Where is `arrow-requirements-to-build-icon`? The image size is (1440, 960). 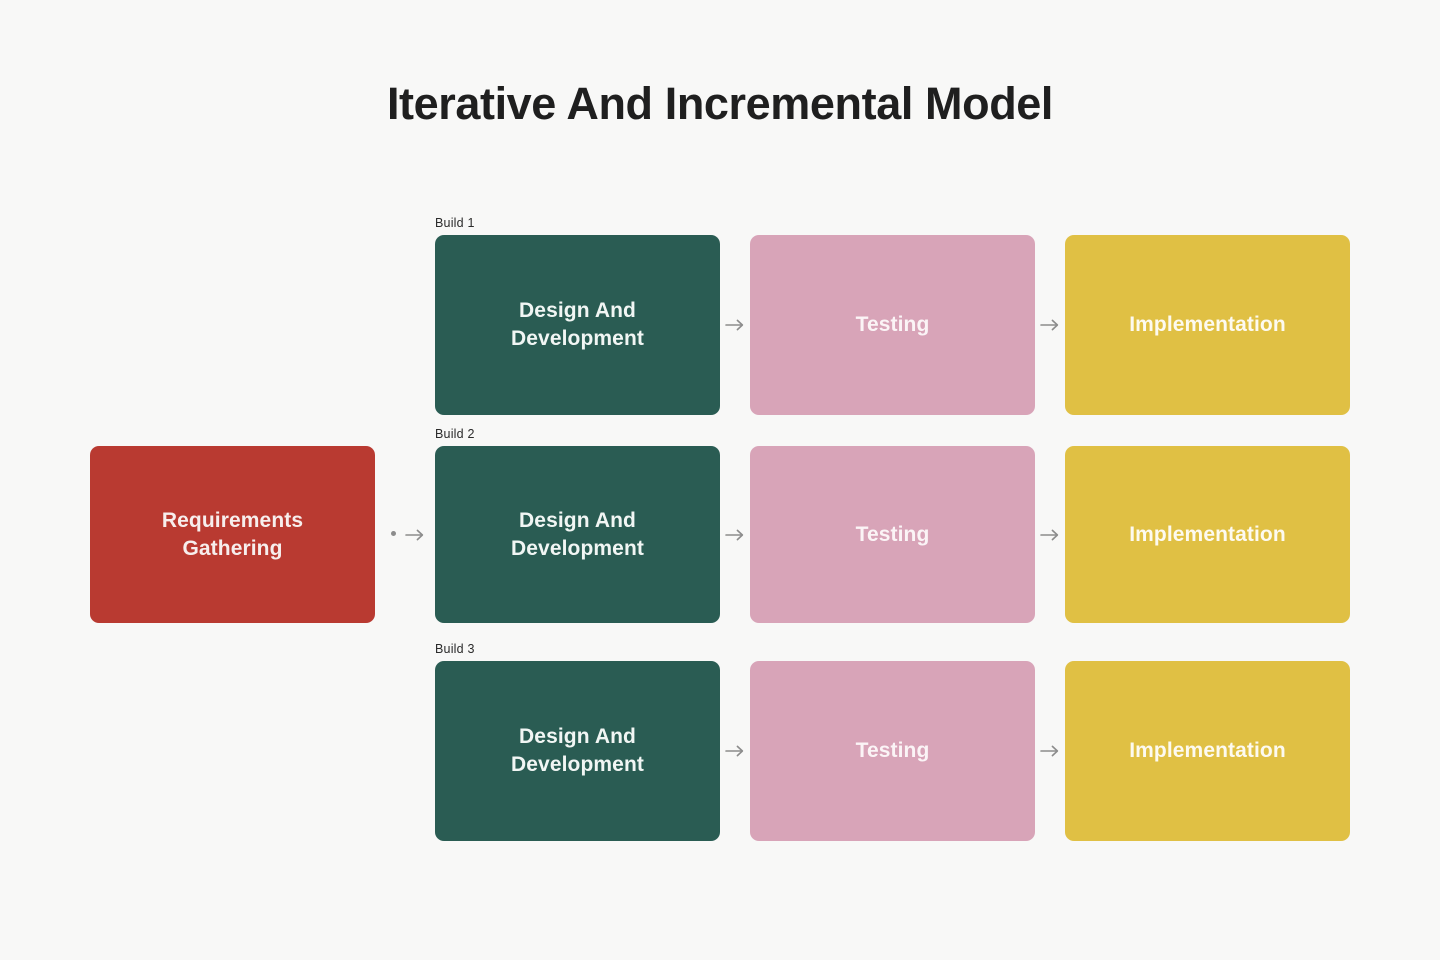
arrow-requirements-to-build-icon is located at coordinates (415, 535).